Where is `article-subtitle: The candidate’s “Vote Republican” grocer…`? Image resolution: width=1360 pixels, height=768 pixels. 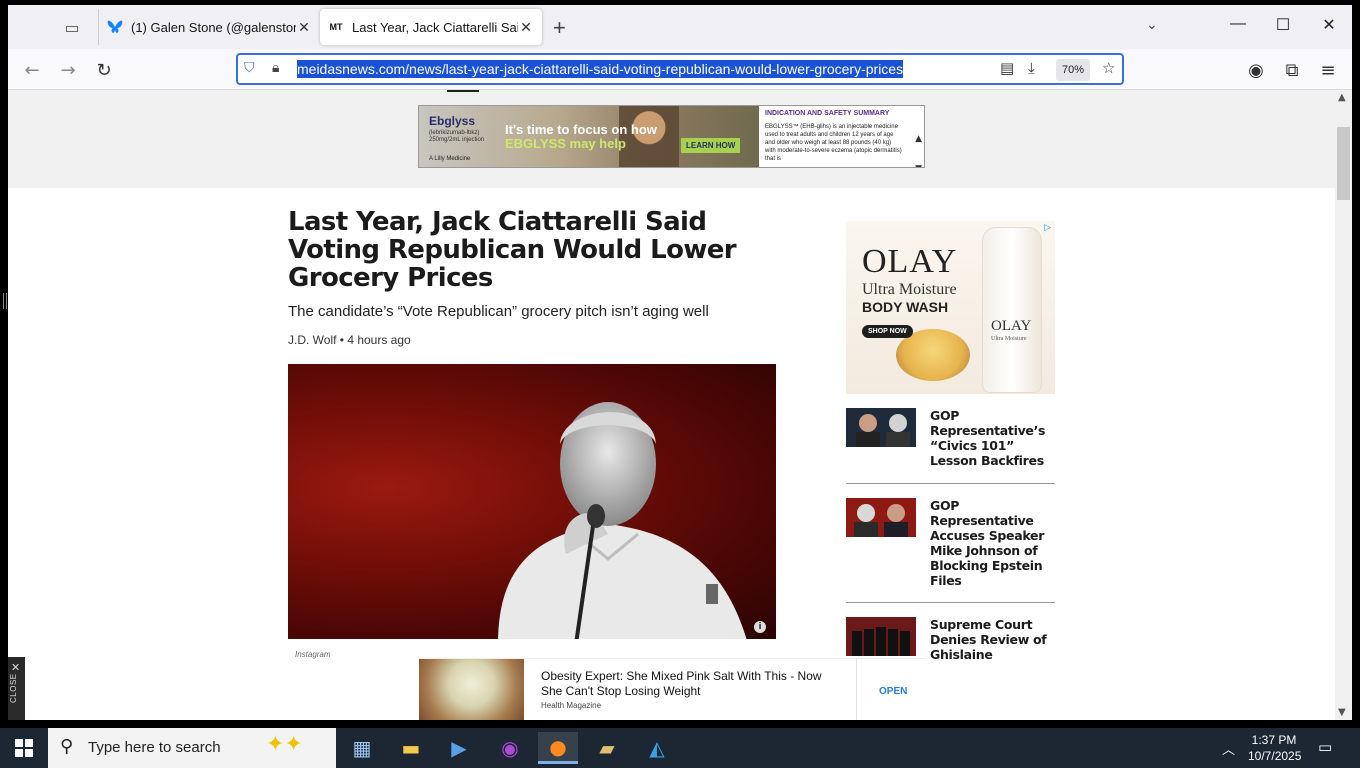 article-subtitle: The candidate’s “Vote Republican” grocer… is located at coordinates (498, 311).